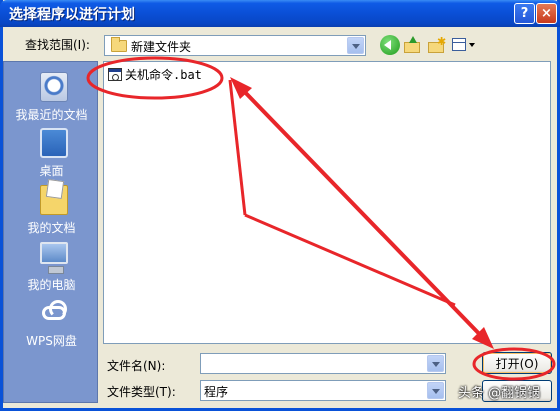 This screenshot has height=411, width=560. What do you see at coordinates (51, 228) in the screenshot?
I see `place-label: 我的文档` at bounding box center [51, 228].